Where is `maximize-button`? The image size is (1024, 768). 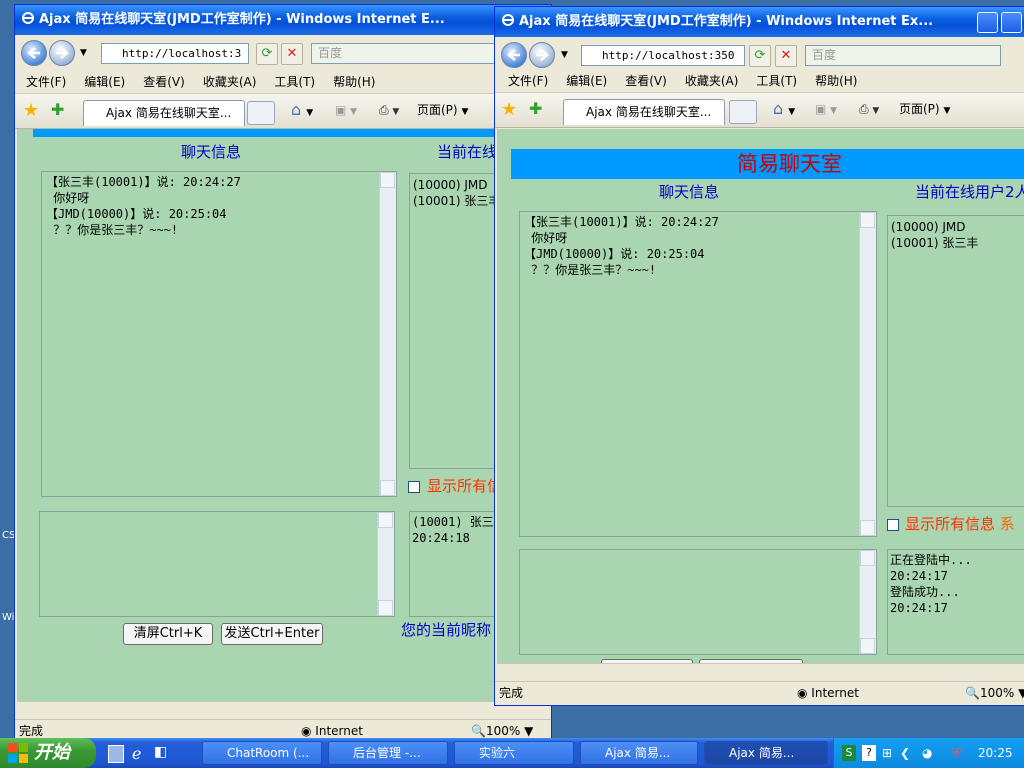 maximize-button is located at coordinates (1011, 22).